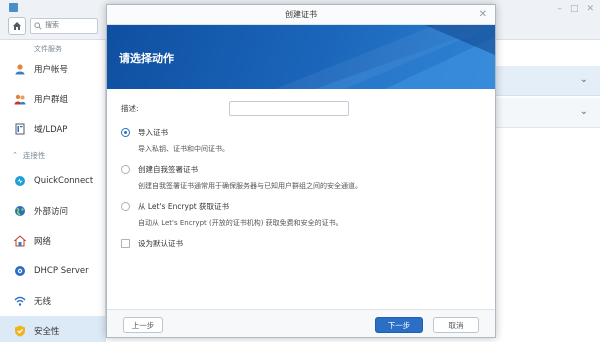 This screenshot has height=342, width=600. I want to click on sidebar-item-user-accounts: 用户帐号, so click(52, 69).